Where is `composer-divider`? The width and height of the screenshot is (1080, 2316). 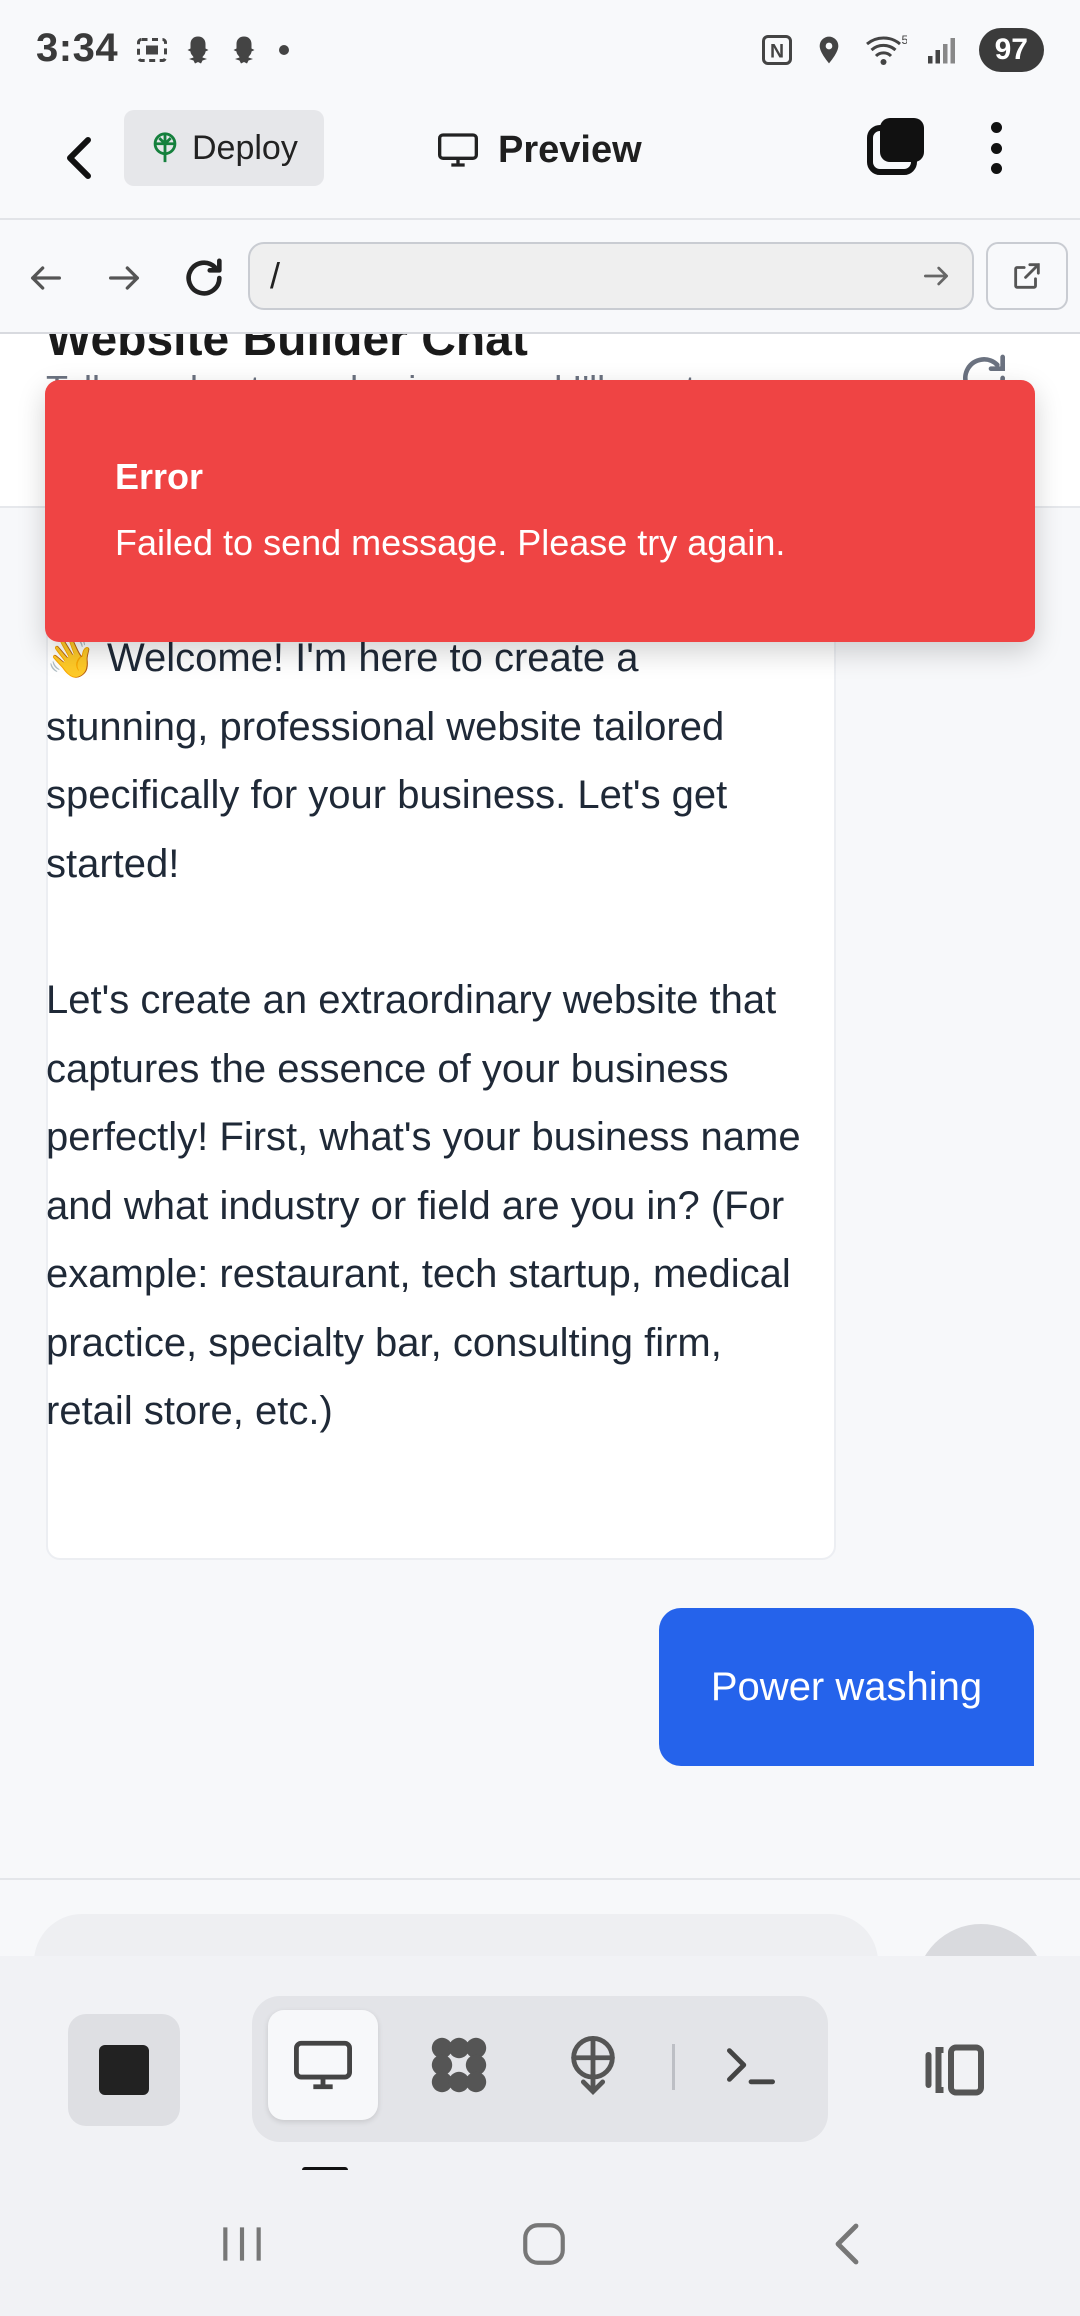 composer-divider is located at coordinates (540, 1879).